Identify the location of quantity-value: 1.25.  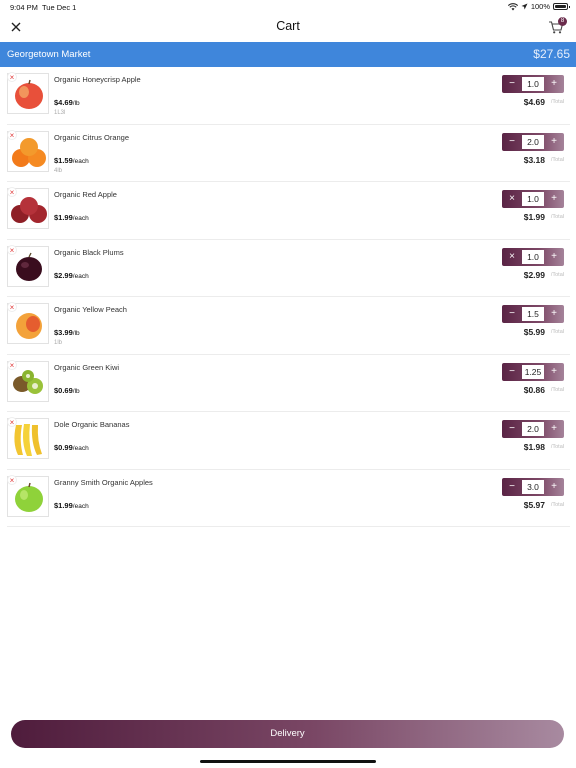
(533, 371).